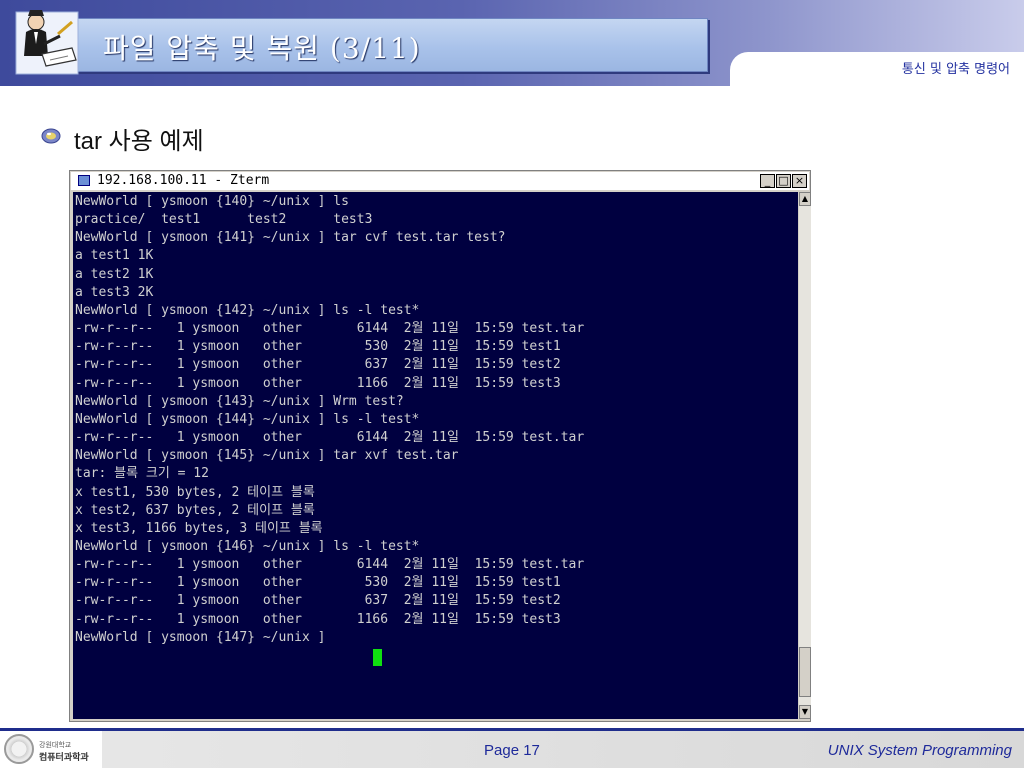 The image size is (1024, 768). I want to click on terminal-line: practice/ test1 test2 test3, so click(224, 220).